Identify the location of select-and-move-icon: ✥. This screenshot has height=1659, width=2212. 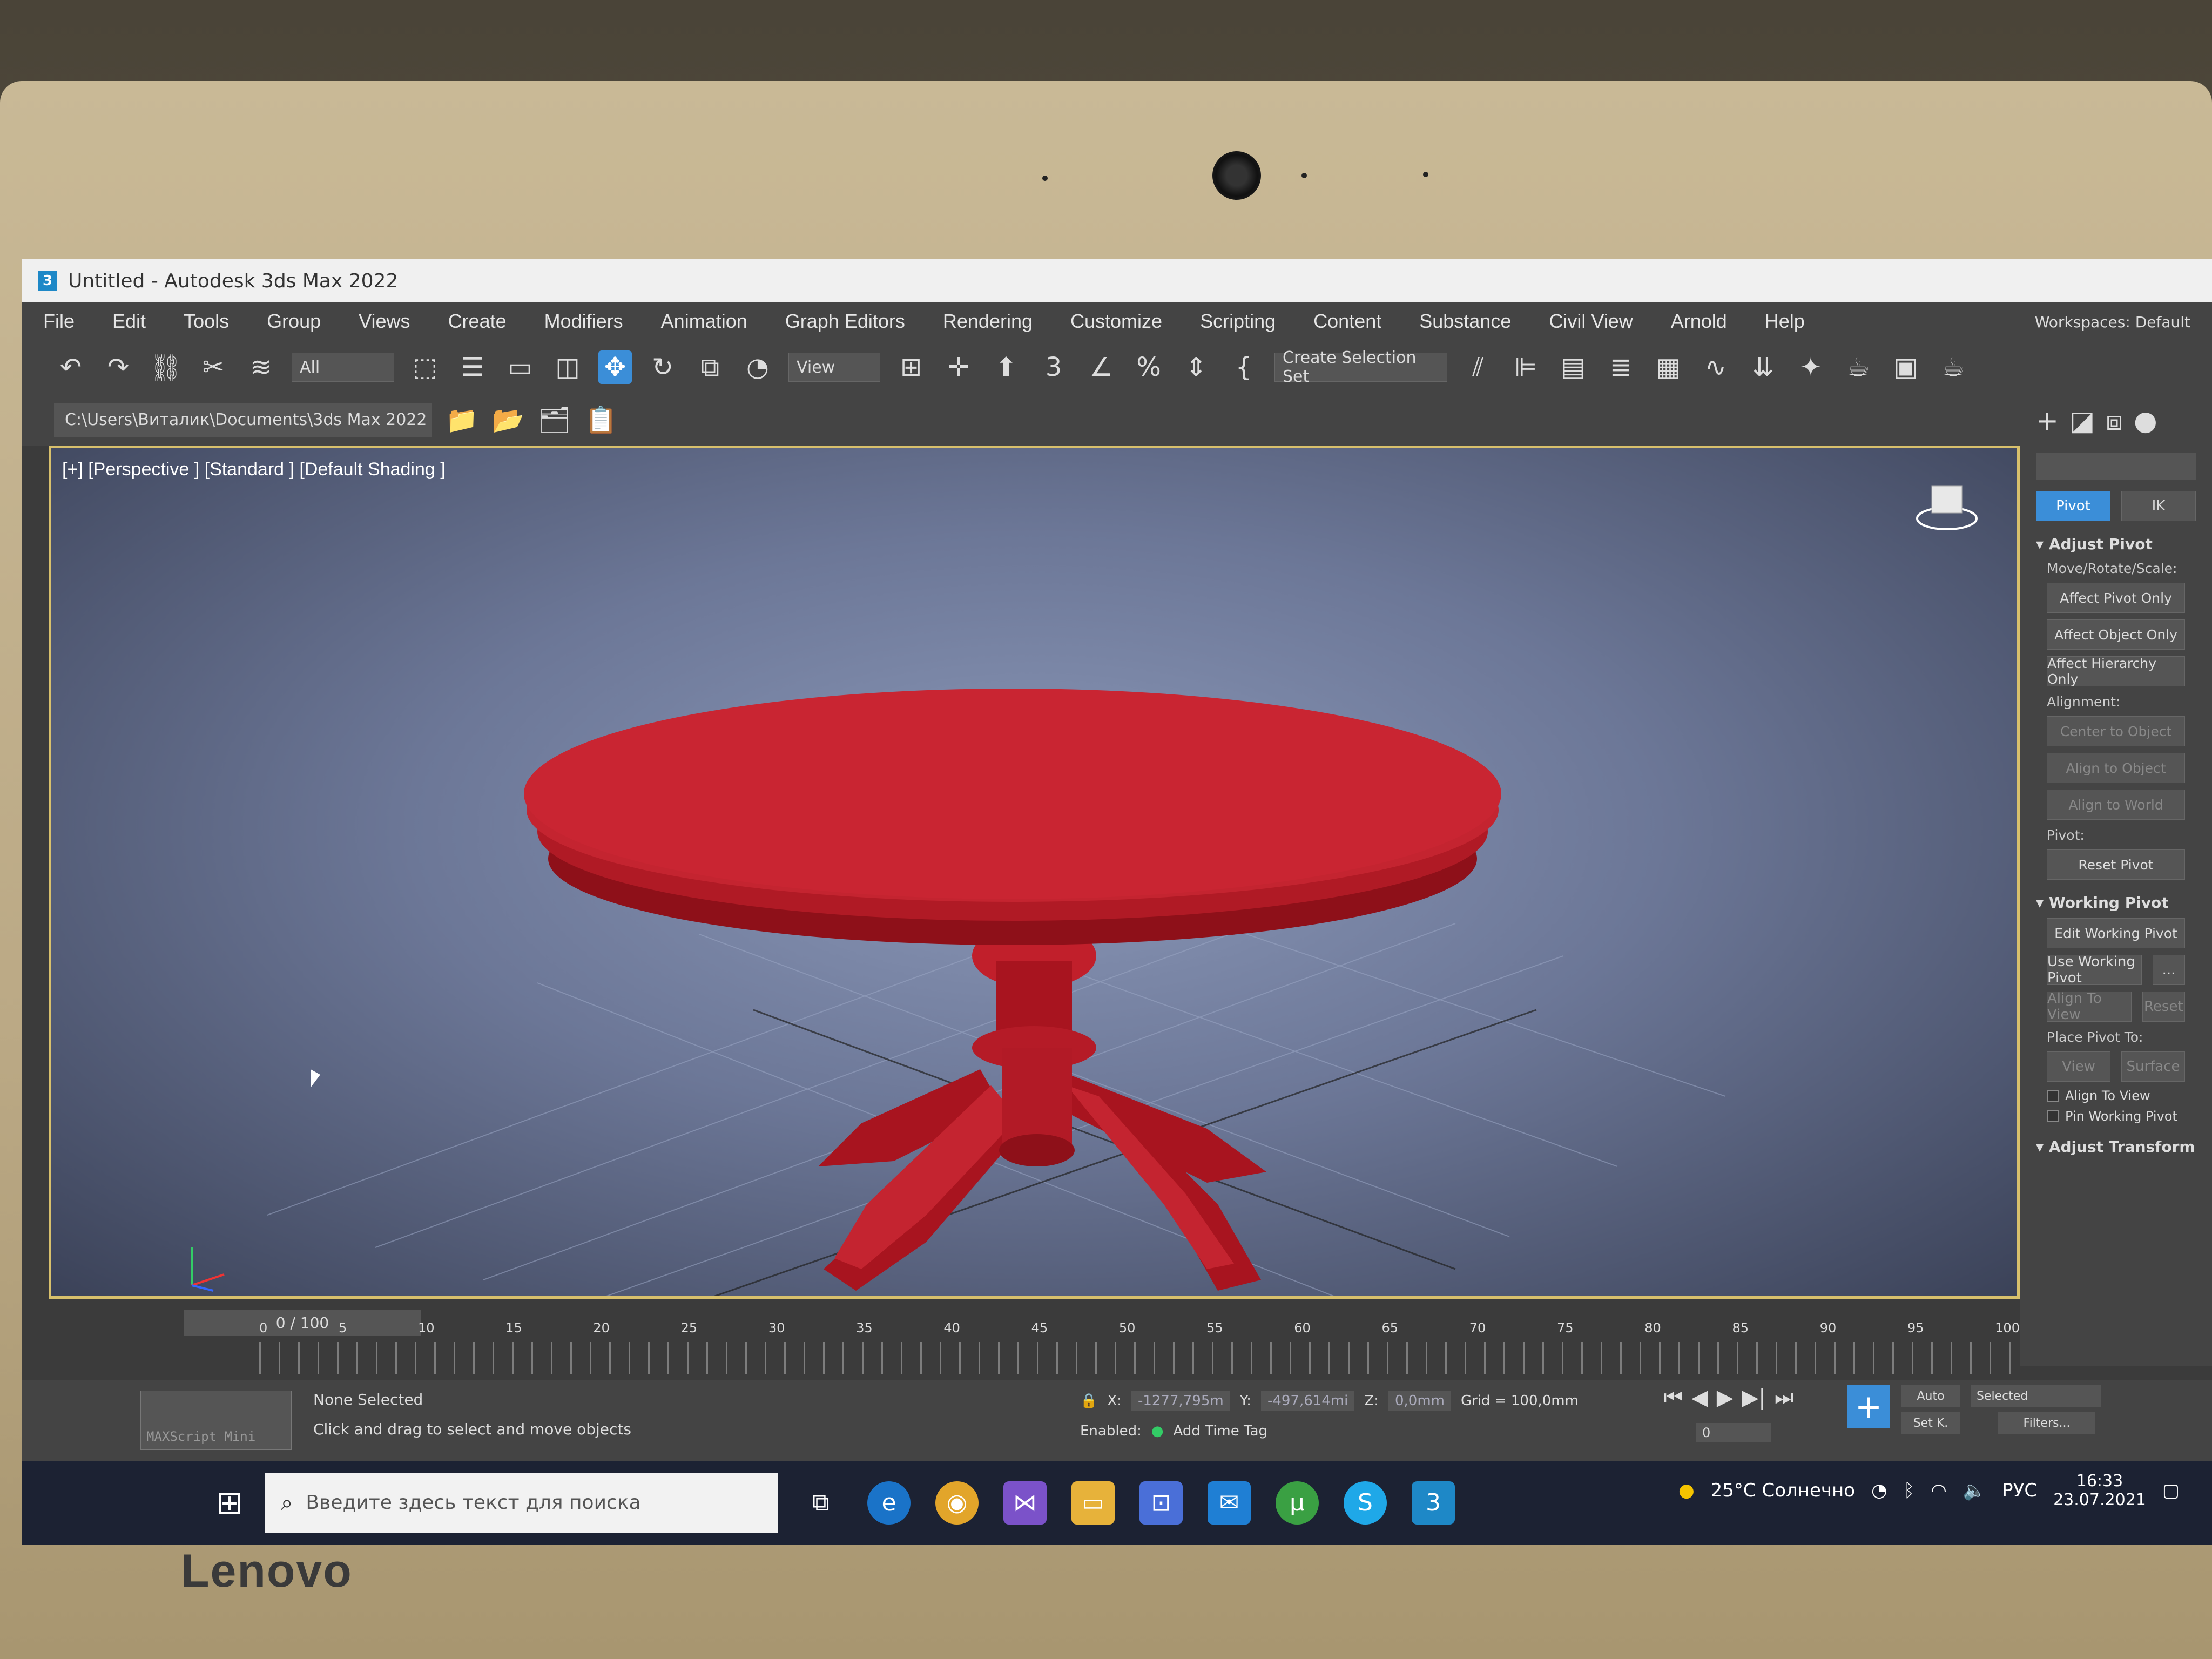
(615, 367).